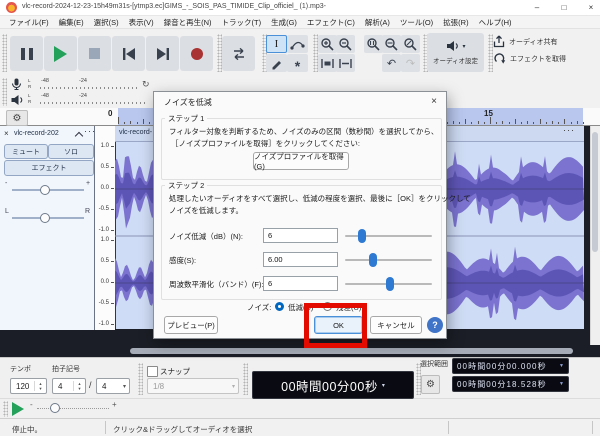 The height and width of the screenshot is (436, 600). What do you see at coordinates (396, 325) in the screenshot?
I see `cancel-button: キャンセル` at bounding box center [396, 325].